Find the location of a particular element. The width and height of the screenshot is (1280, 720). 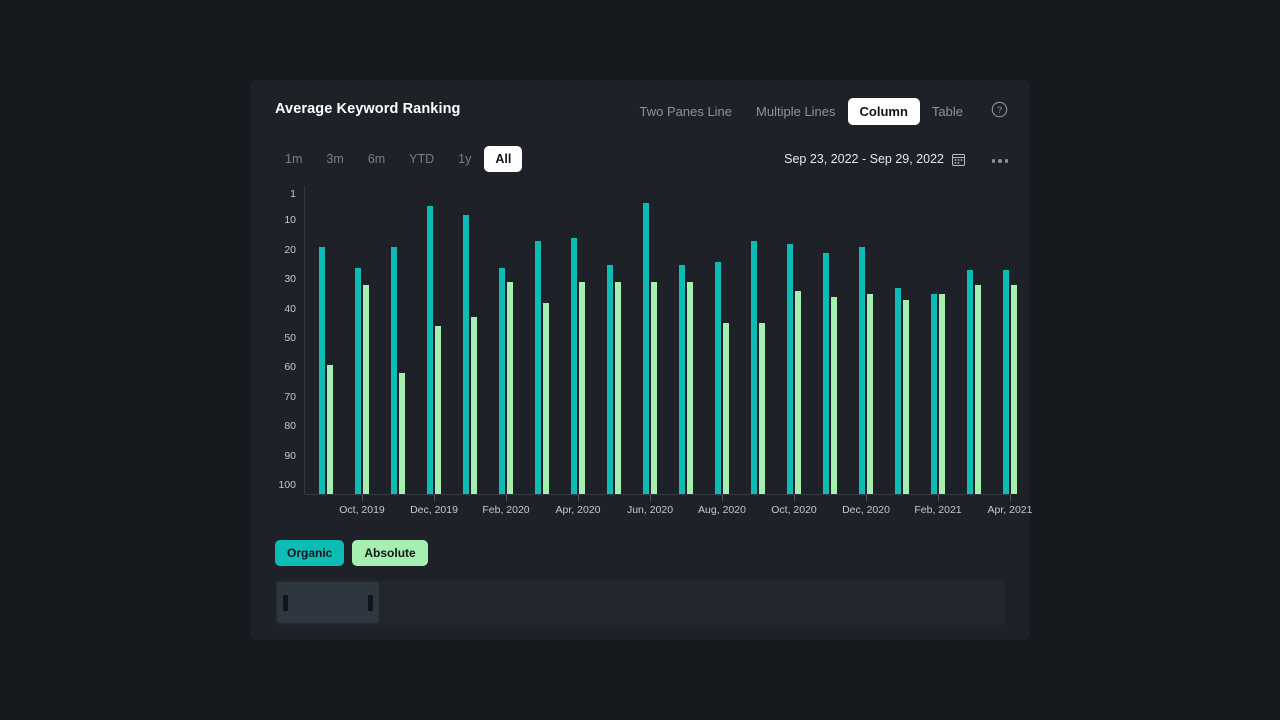

legend-item-absolute: Absolute is located at coordinates (390, 553).